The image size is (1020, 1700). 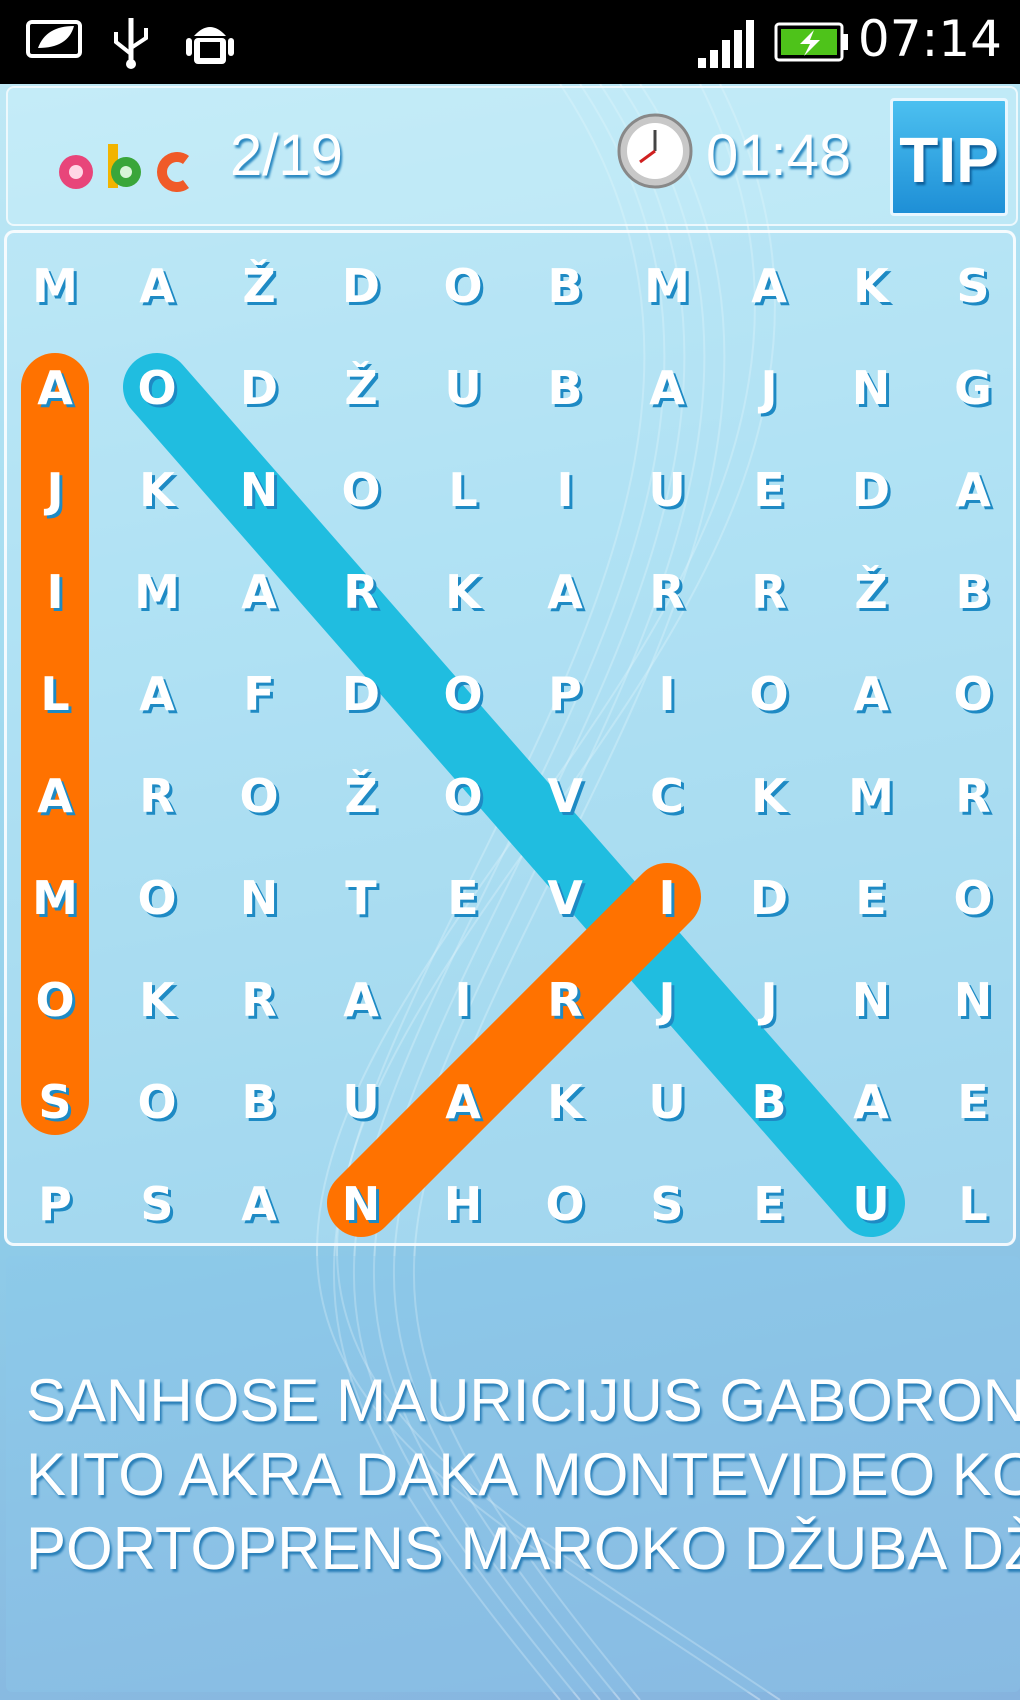 What do you see at coordinates (949, 157) in the screenshot?
I see `tip-button: TIP` at bounding box center [949, 157].